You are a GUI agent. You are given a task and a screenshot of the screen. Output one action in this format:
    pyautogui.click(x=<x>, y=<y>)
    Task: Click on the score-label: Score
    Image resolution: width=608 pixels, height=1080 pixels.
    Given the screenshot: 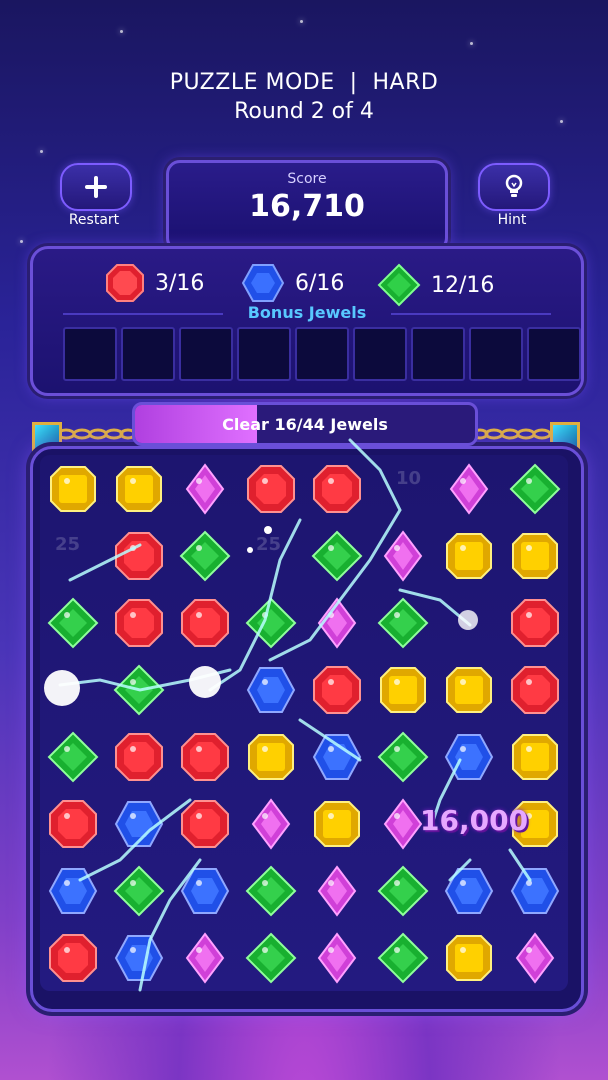 What is the action you would take?
    pyautogui.click(x=307, y=179)
    